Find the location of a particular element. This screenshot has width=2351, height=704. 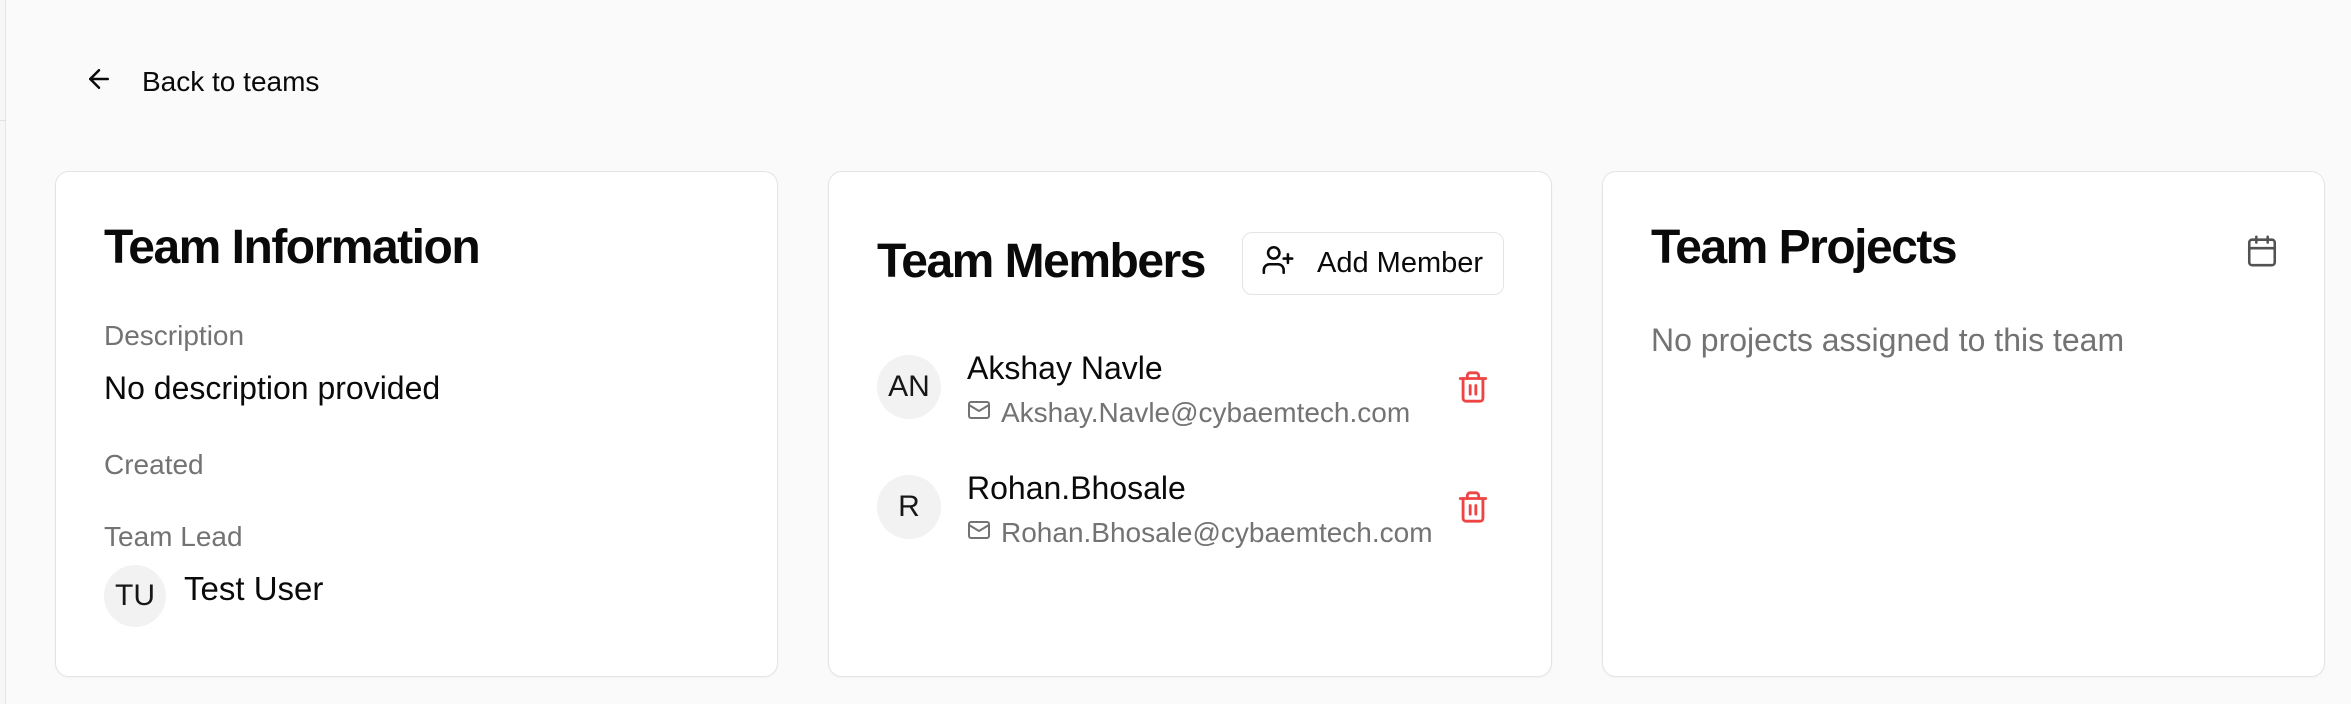

add-member-label: Add Member is located at coordinates (1400, 263).